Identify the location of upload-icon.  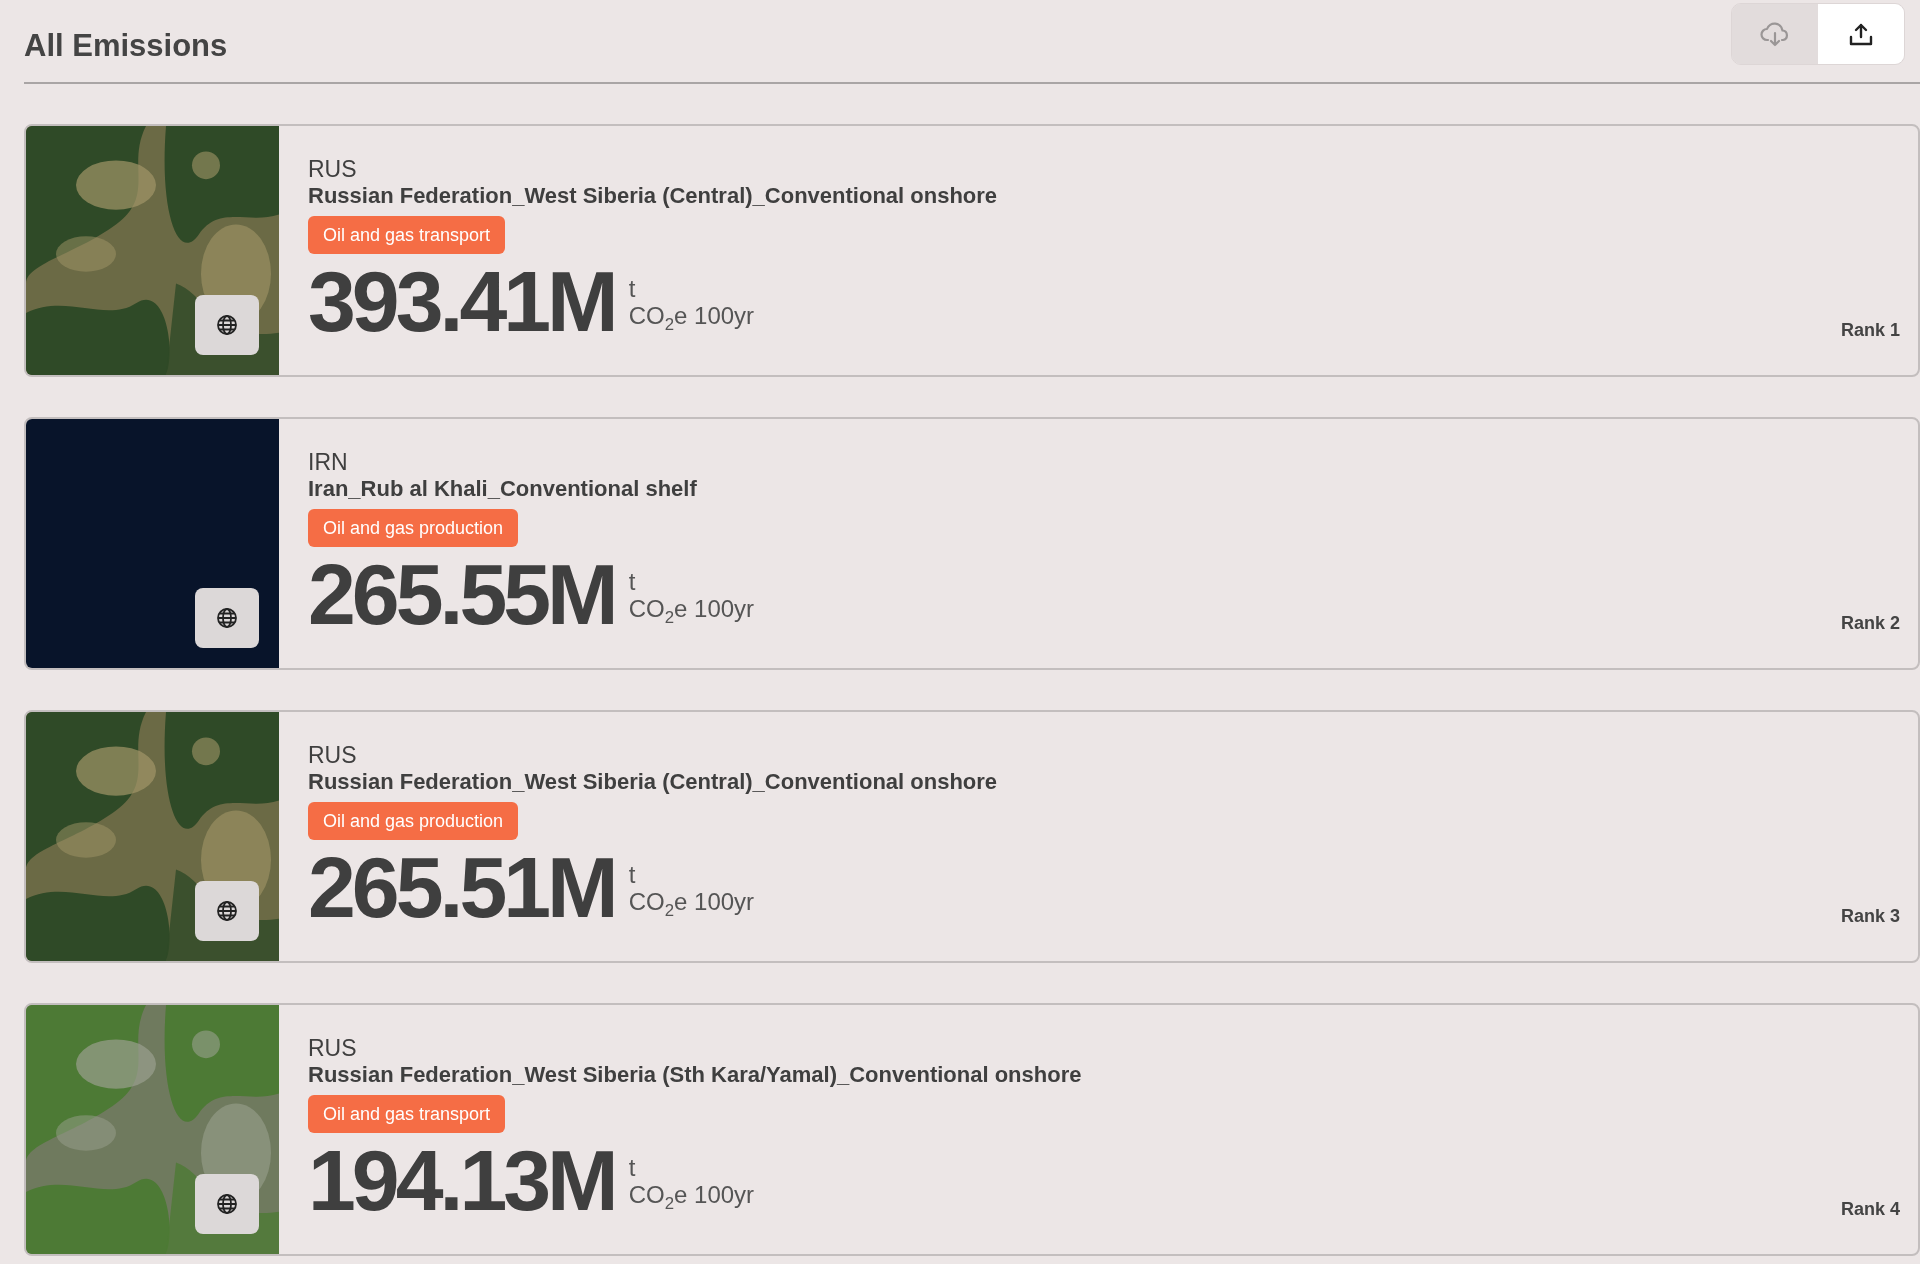
(1861, 34).